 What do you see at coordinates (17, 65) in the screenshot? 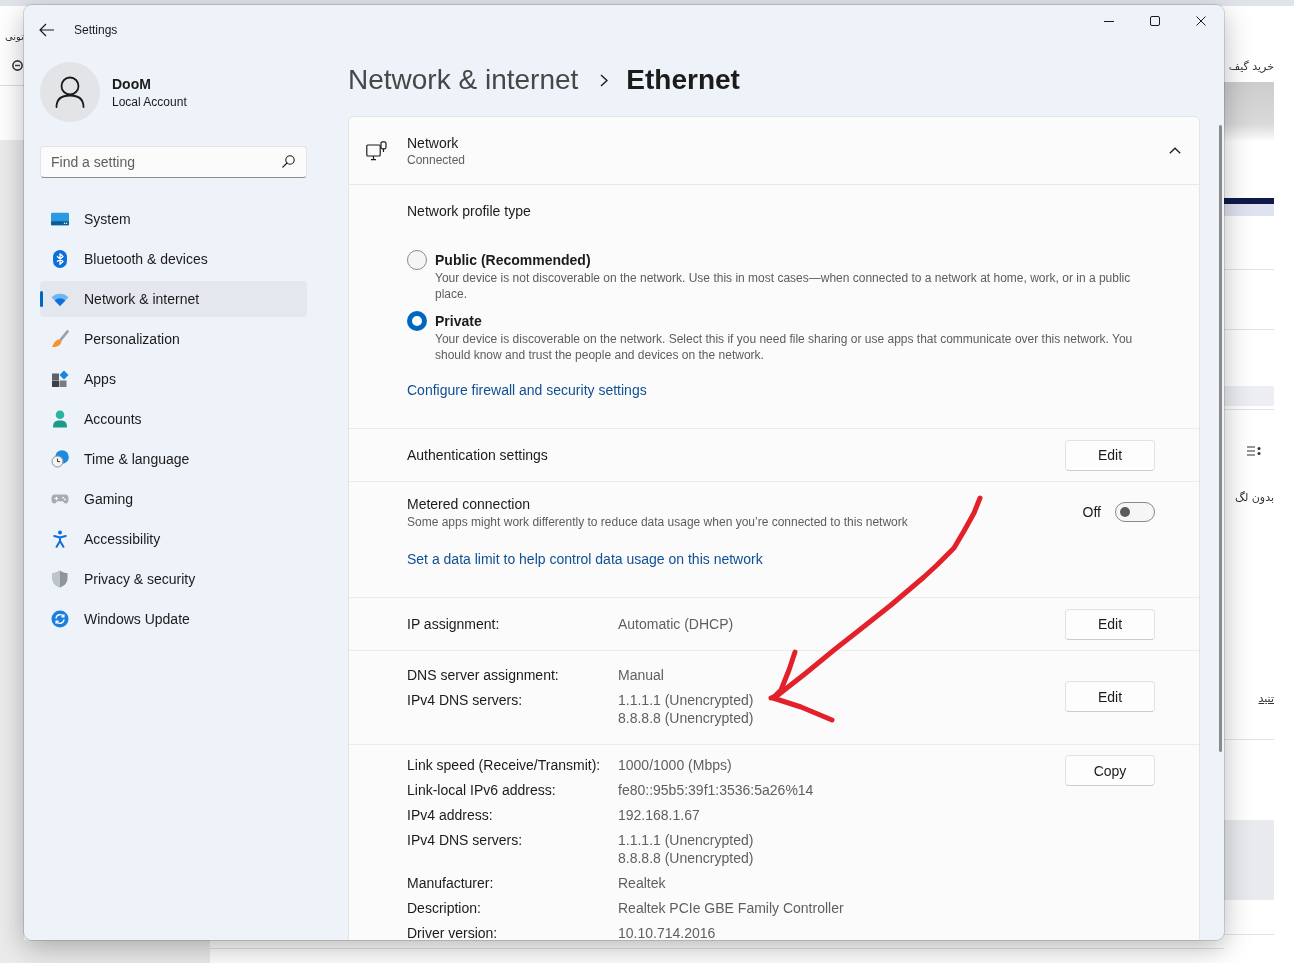
I see `circle-icon` at bounding box center [17, 65].